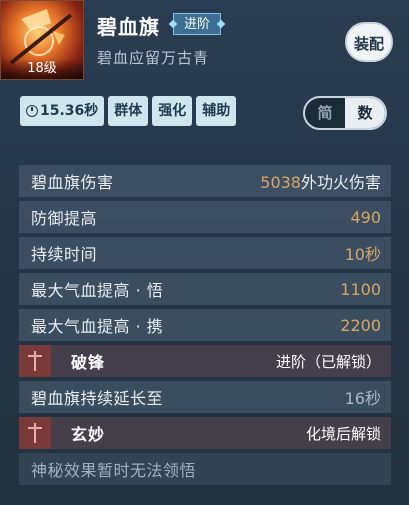 The width and height of the screenshot is (409, 505). What do you see at coordinates (205, 289) in the screenshot?
I see `stat-row: 最大气血提高 · 悟 1100` at bounding box center [205, 289].